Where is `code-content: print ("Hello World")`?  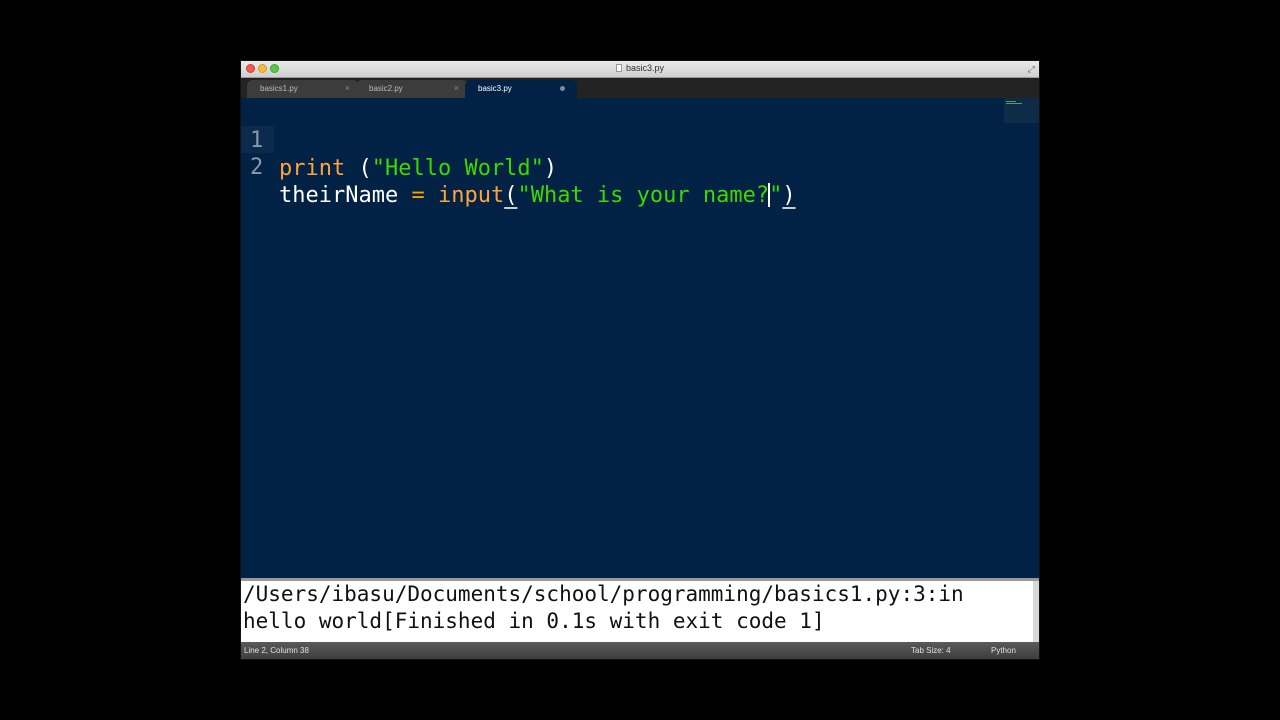
code-content: print ("Hello World") is located at coordinates (418, 169).